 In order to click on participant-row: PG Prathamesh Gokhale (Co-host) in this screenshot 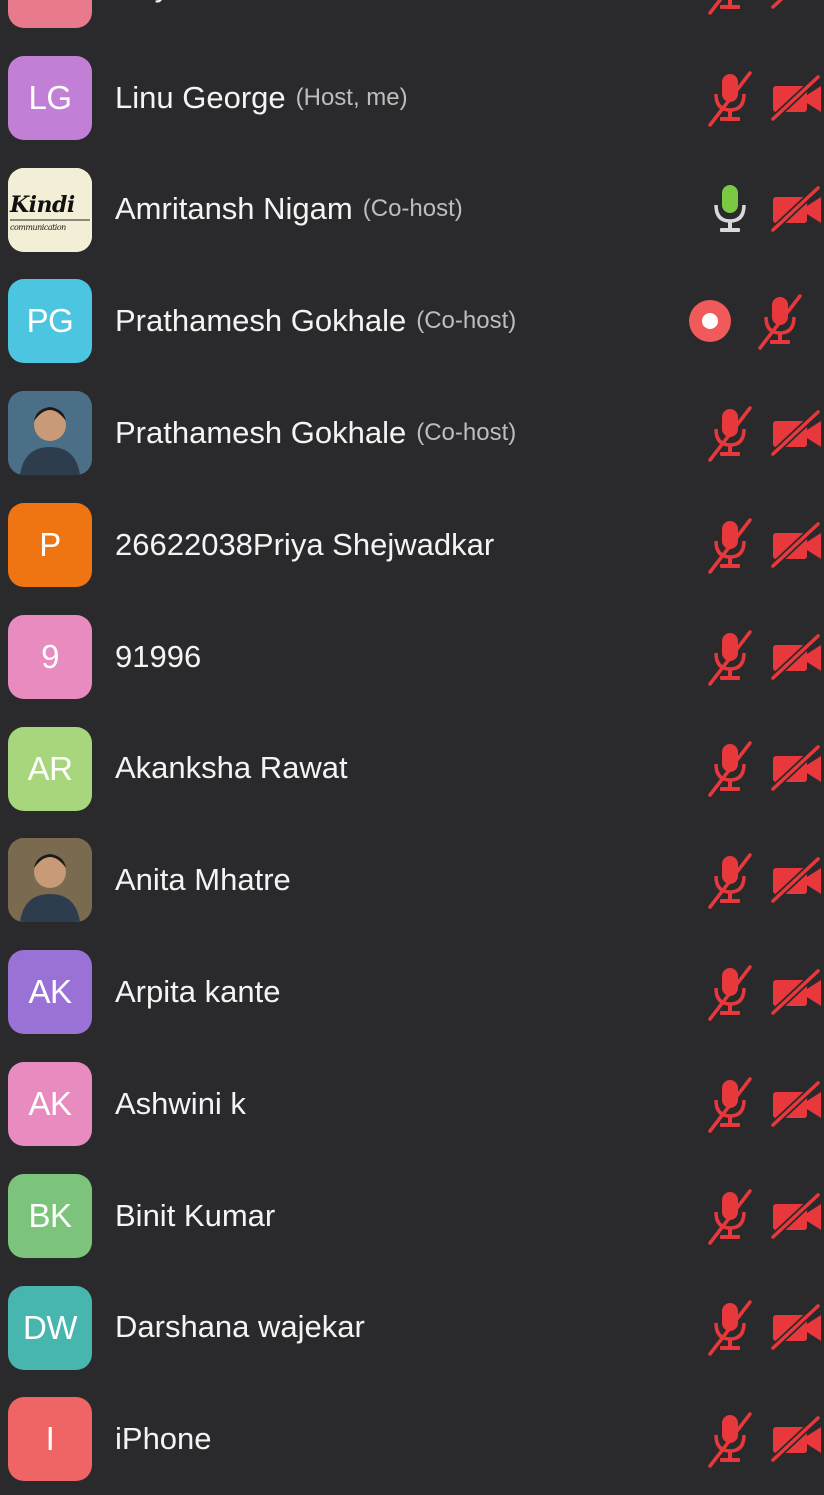, I will do `click(412, 321)`.